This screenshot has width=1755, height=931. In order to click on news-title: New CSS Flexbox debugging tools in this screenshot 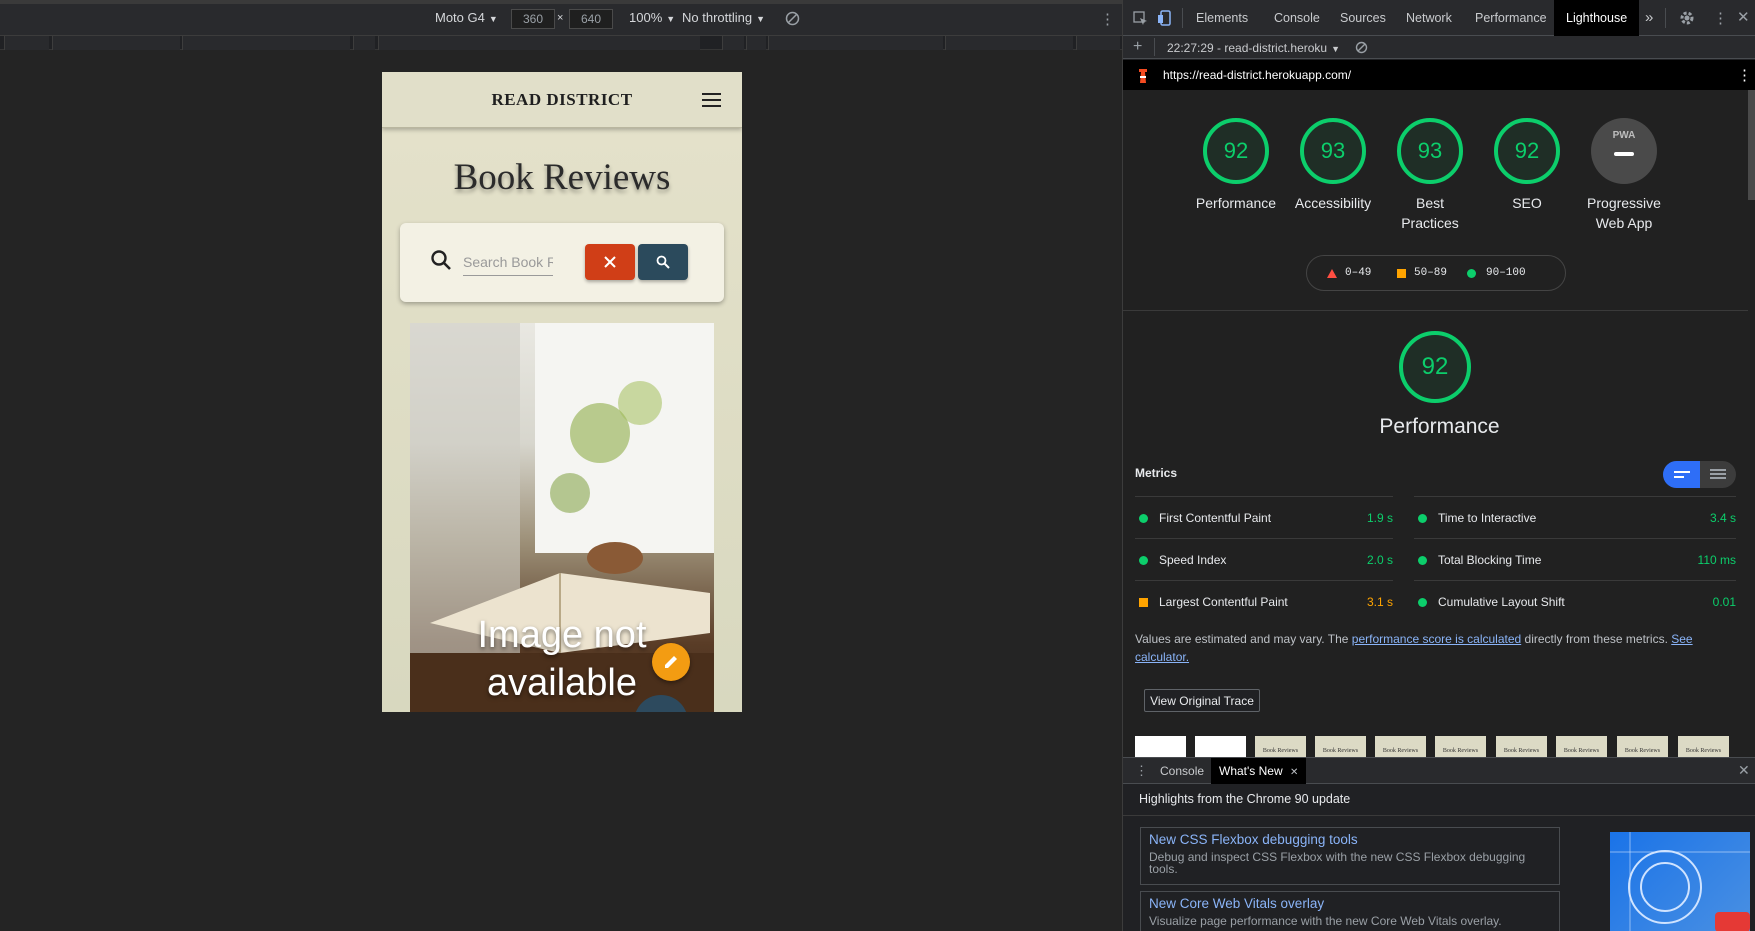, I will do `click(1350, 839)`.